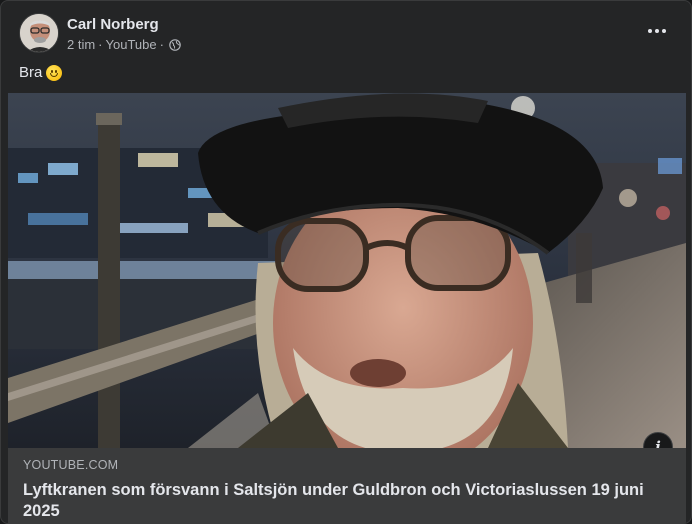 Image resolution: width=692 pixels, height=524 pixels. I want to click on more-options-icon, so click(657, 31).